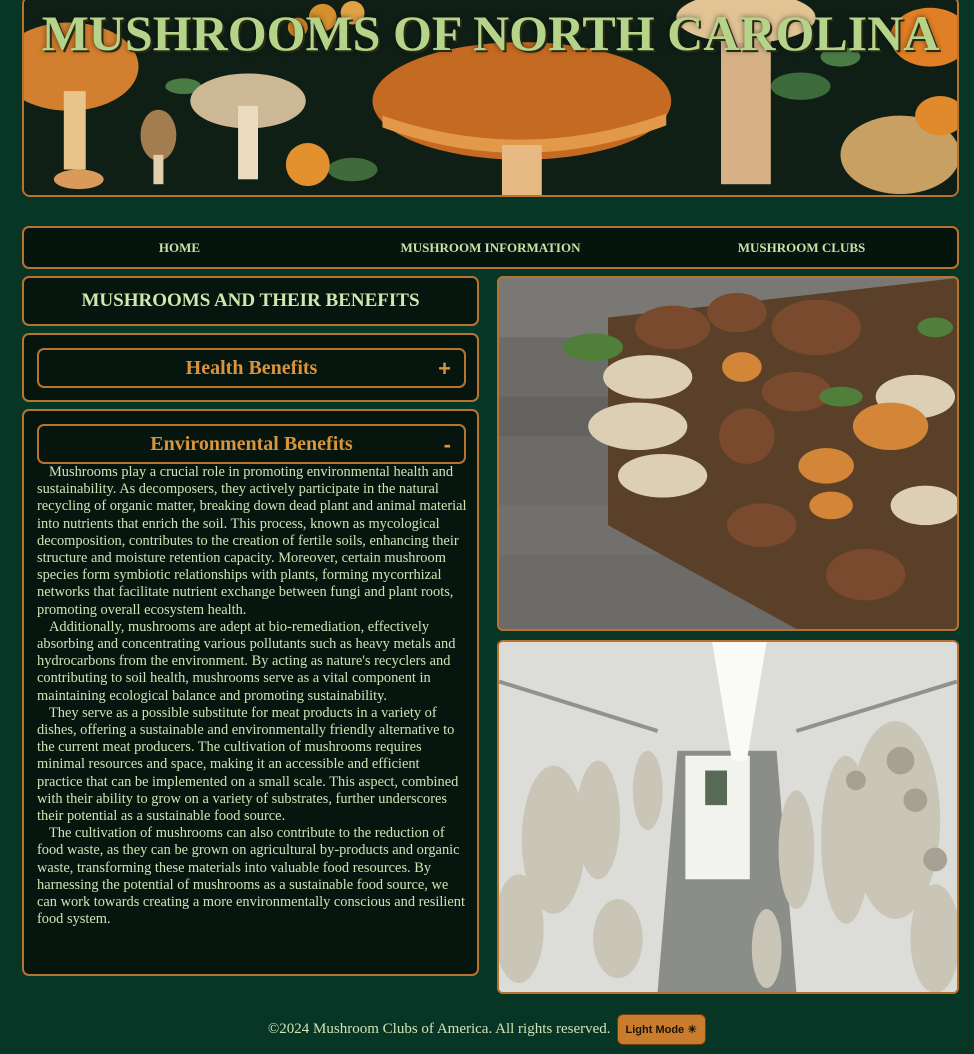 The height and width of the screenshot is (1054, 974). I want to click on accordion-title: Health Benefits, so click(251, 367).